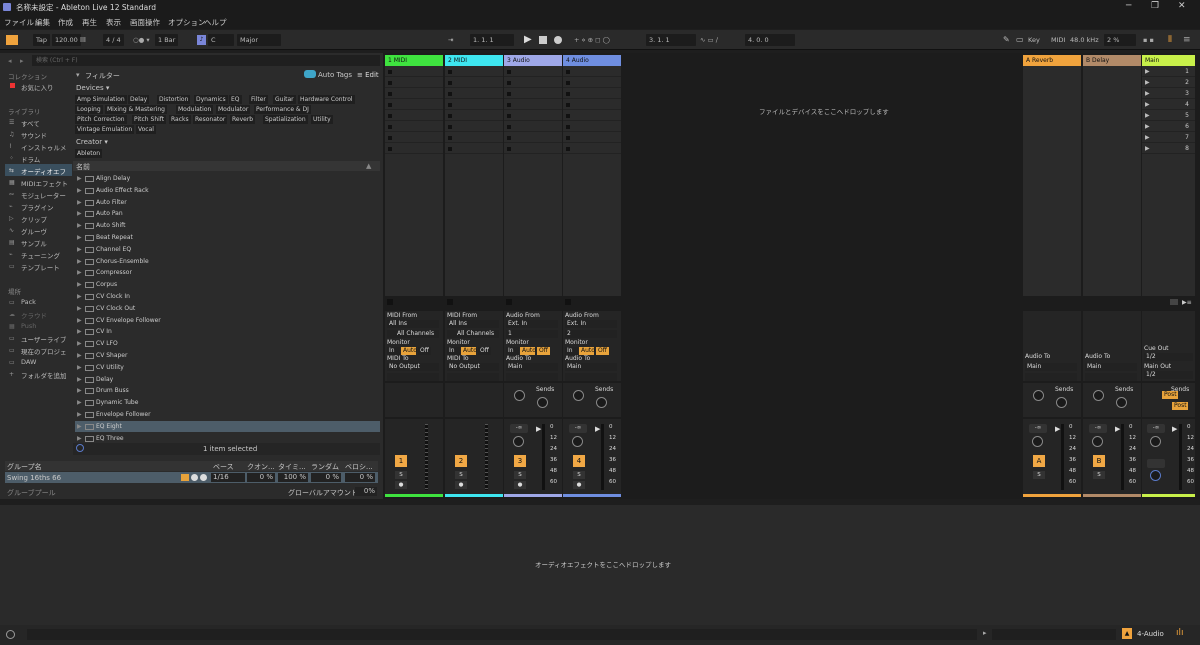  What do you see at coordinates (80, 448) in the screenshot?
I see `preview-icon` at bounding box center [80, 448].